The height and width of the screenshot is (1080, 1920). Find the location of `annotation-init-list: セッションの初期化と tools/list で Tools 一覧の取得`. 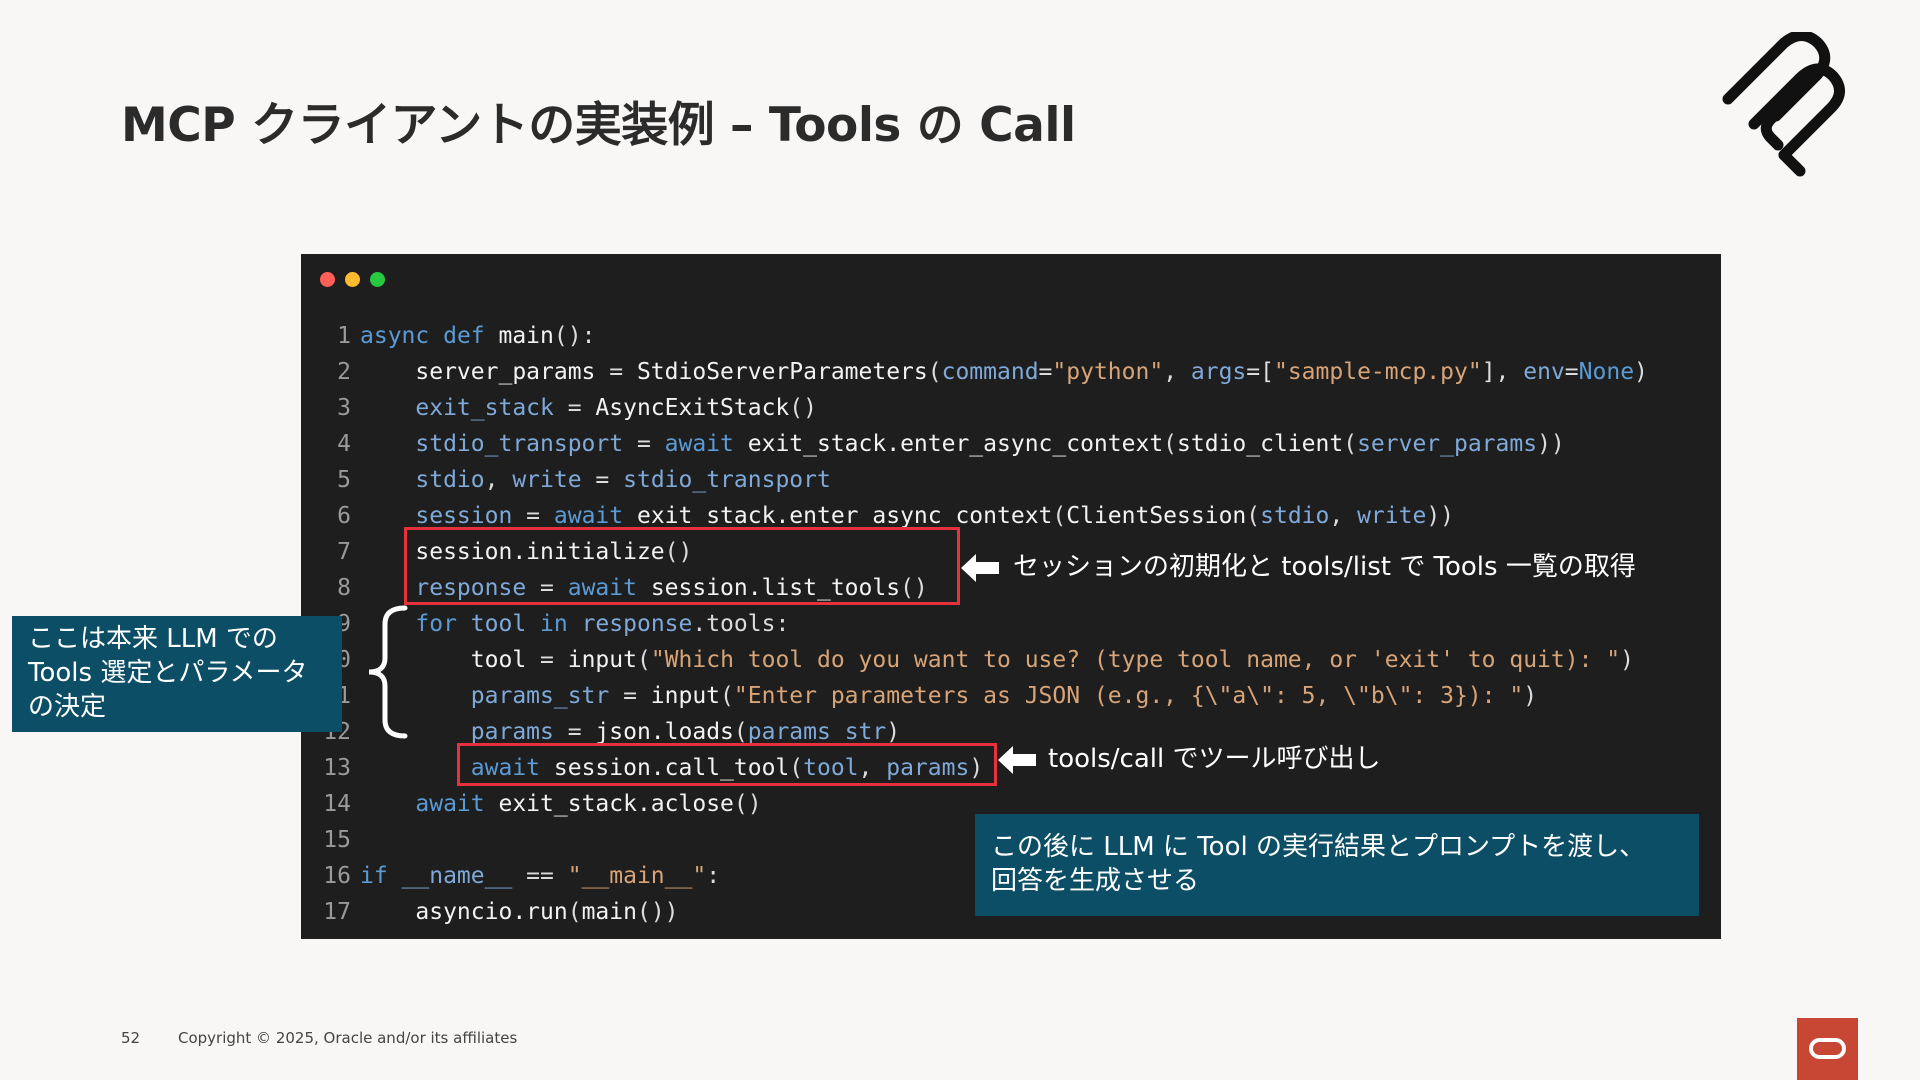

annotation-init-list: セッションの初期化と tools/list で Tools 一覧の取得 is located at coordinates (1324, 567).